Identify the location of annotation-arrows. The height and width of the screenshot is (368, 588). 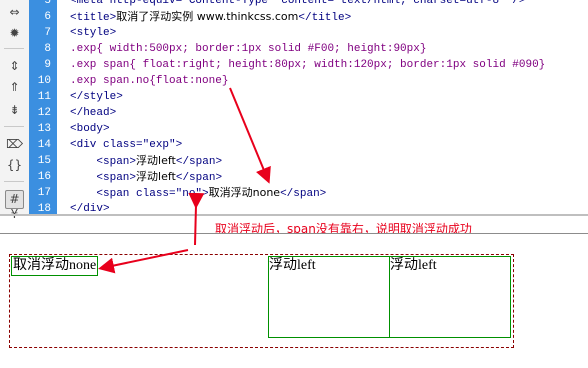
(184, 180).